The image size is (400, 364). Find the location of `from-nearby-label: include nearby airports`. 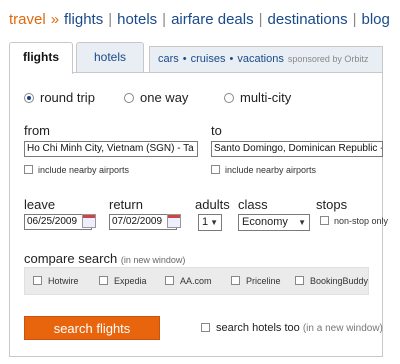

from-nearby-label: include nearby airports is located at coordinates (84, 170).